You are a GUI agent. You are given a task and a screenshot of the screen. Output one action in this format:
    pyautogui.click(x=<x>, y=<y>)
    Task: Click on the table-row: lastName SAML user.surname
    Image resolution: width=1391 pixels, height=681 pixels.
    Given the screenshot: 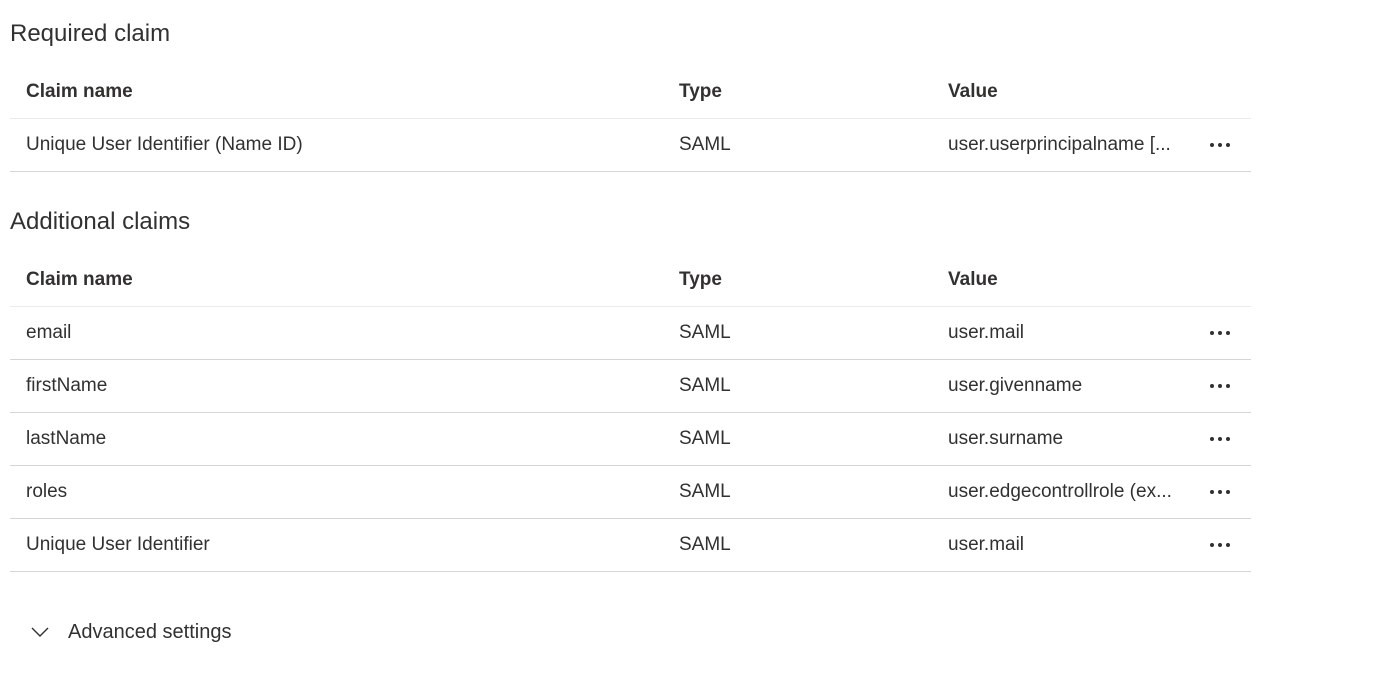 What is the action you would take?
    pyautogui.click(x=630, y=439)
    